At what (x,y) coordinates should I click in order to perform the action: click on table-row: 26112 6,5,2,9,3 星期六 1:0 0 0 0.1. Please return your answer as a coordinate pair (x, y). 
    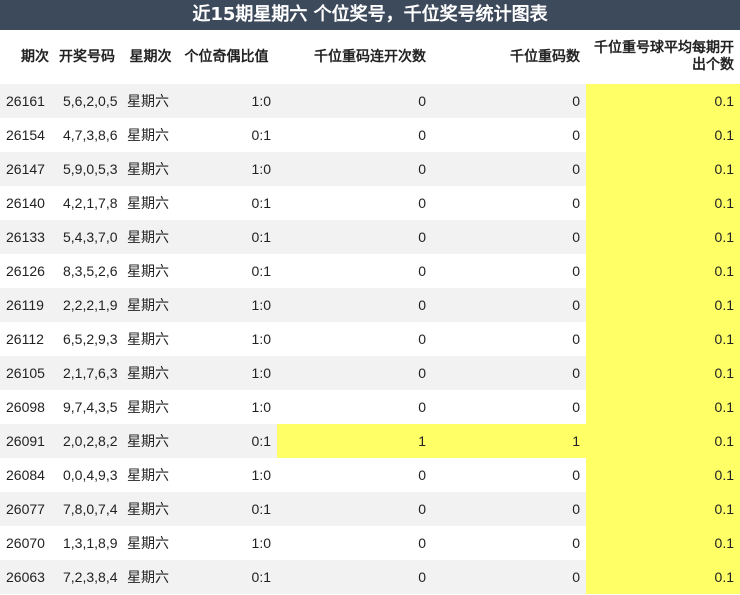
    Looking at the image, I should click on (370, 339).